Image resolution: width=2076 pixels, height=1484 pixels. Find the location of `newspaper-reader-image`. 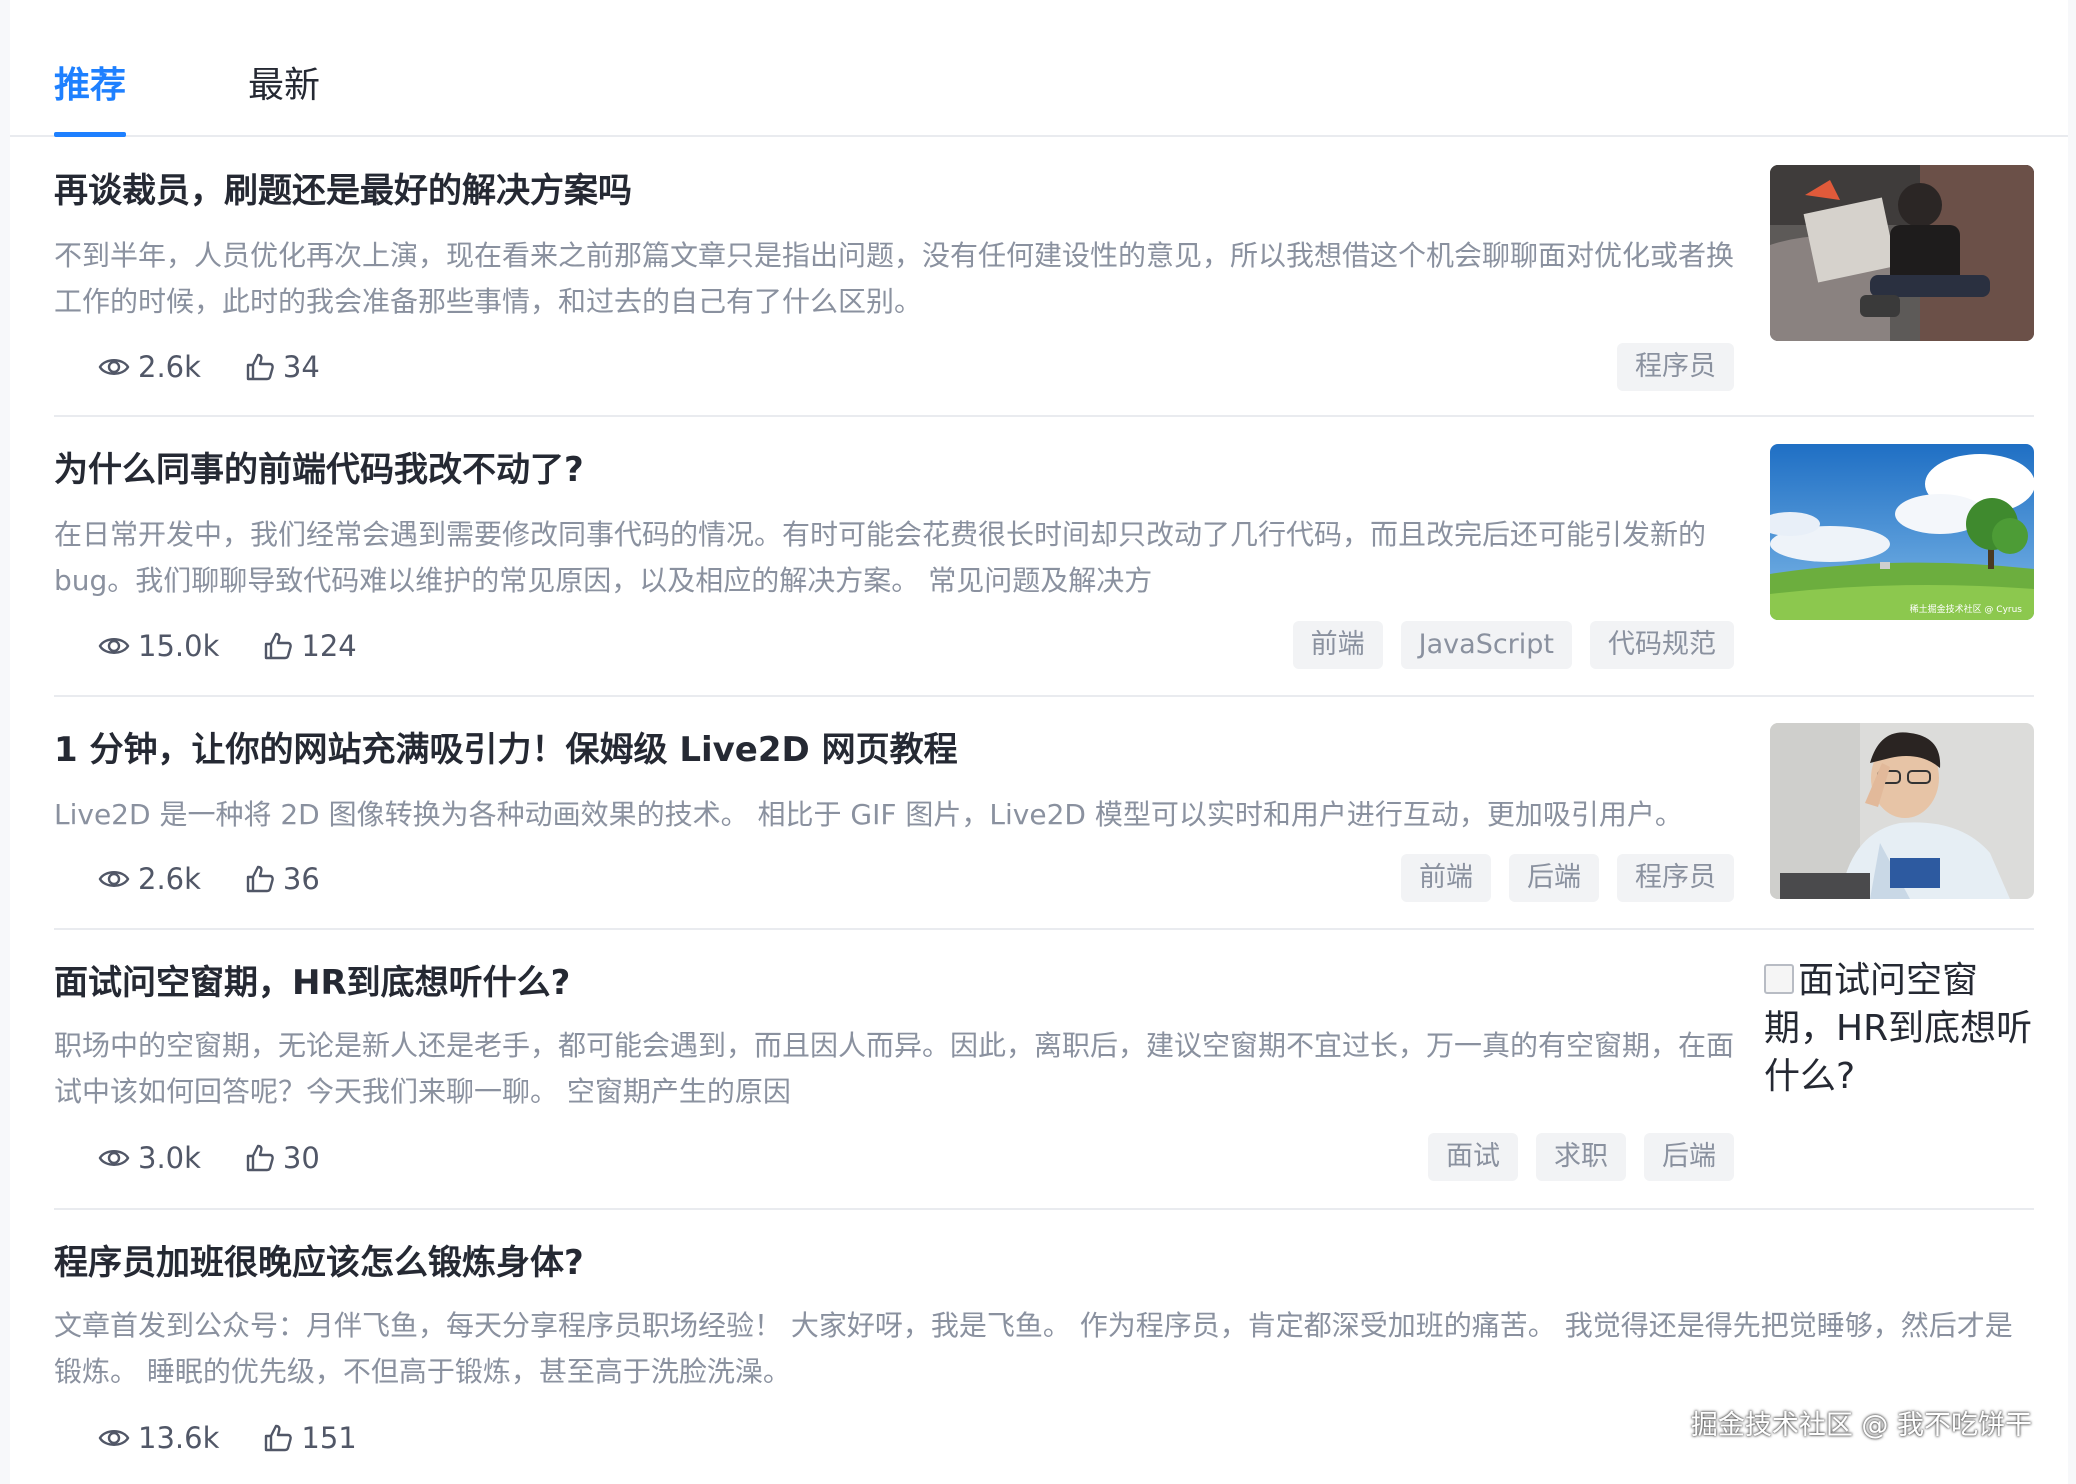

newspaper-reader-image is located at coordinates (1902, 253).